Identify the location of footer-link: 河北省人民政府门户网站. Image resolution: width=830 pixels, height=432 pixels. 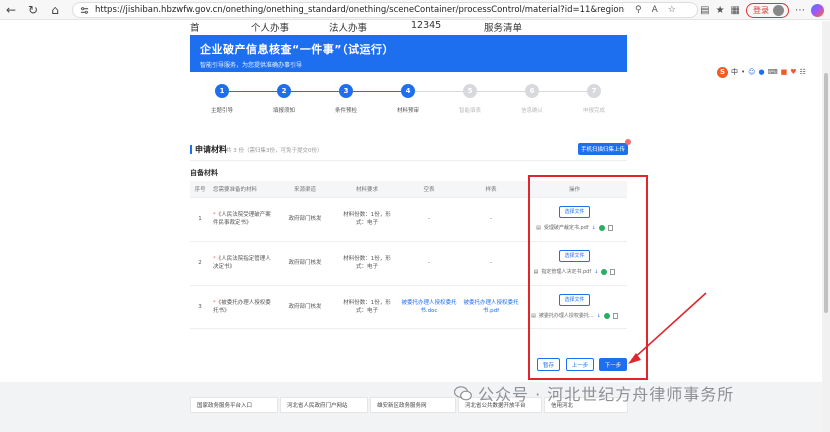
(324, 405).